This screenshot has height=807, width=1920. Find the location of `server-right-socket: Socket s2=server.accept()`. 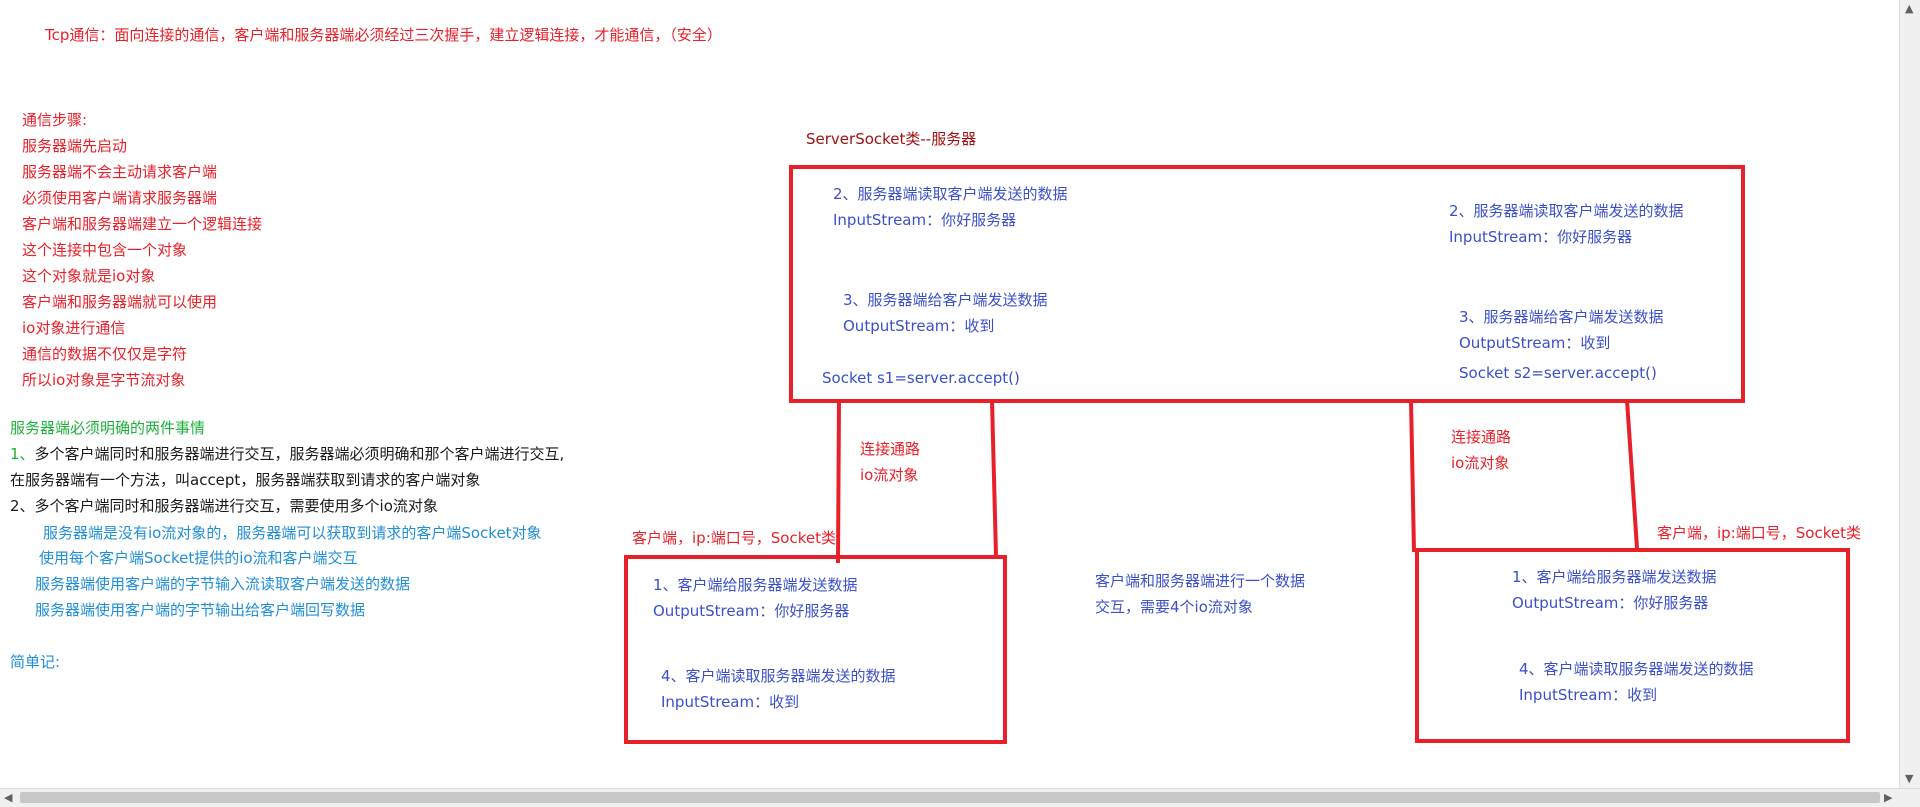

server-right-socket: Socket s2=server.accept() is located at coordinates (1558, 373).